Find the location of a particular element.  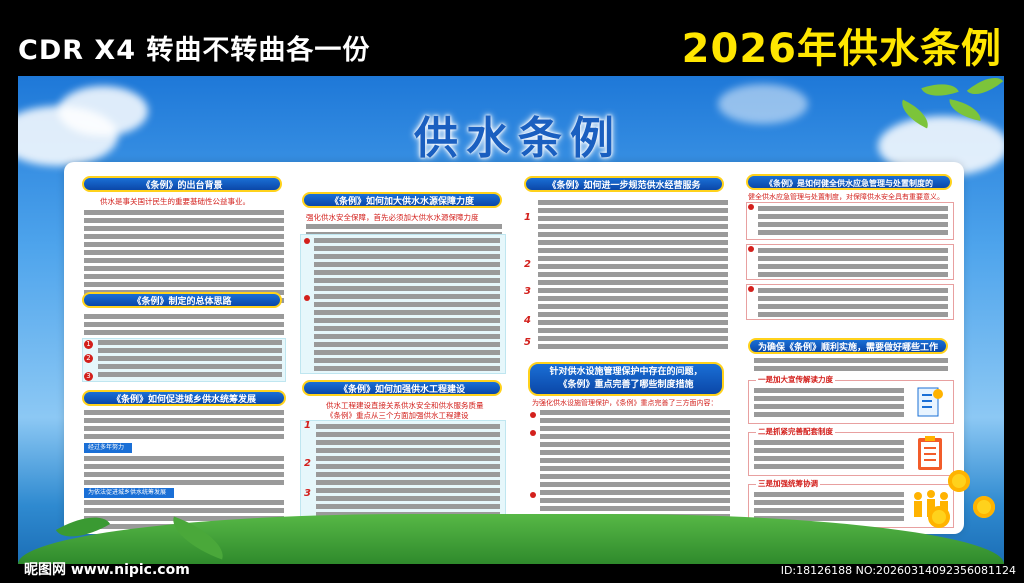

section-heading: 《条例》如何促进城乡供水统筹发展 is located at coordinates (184, 398).